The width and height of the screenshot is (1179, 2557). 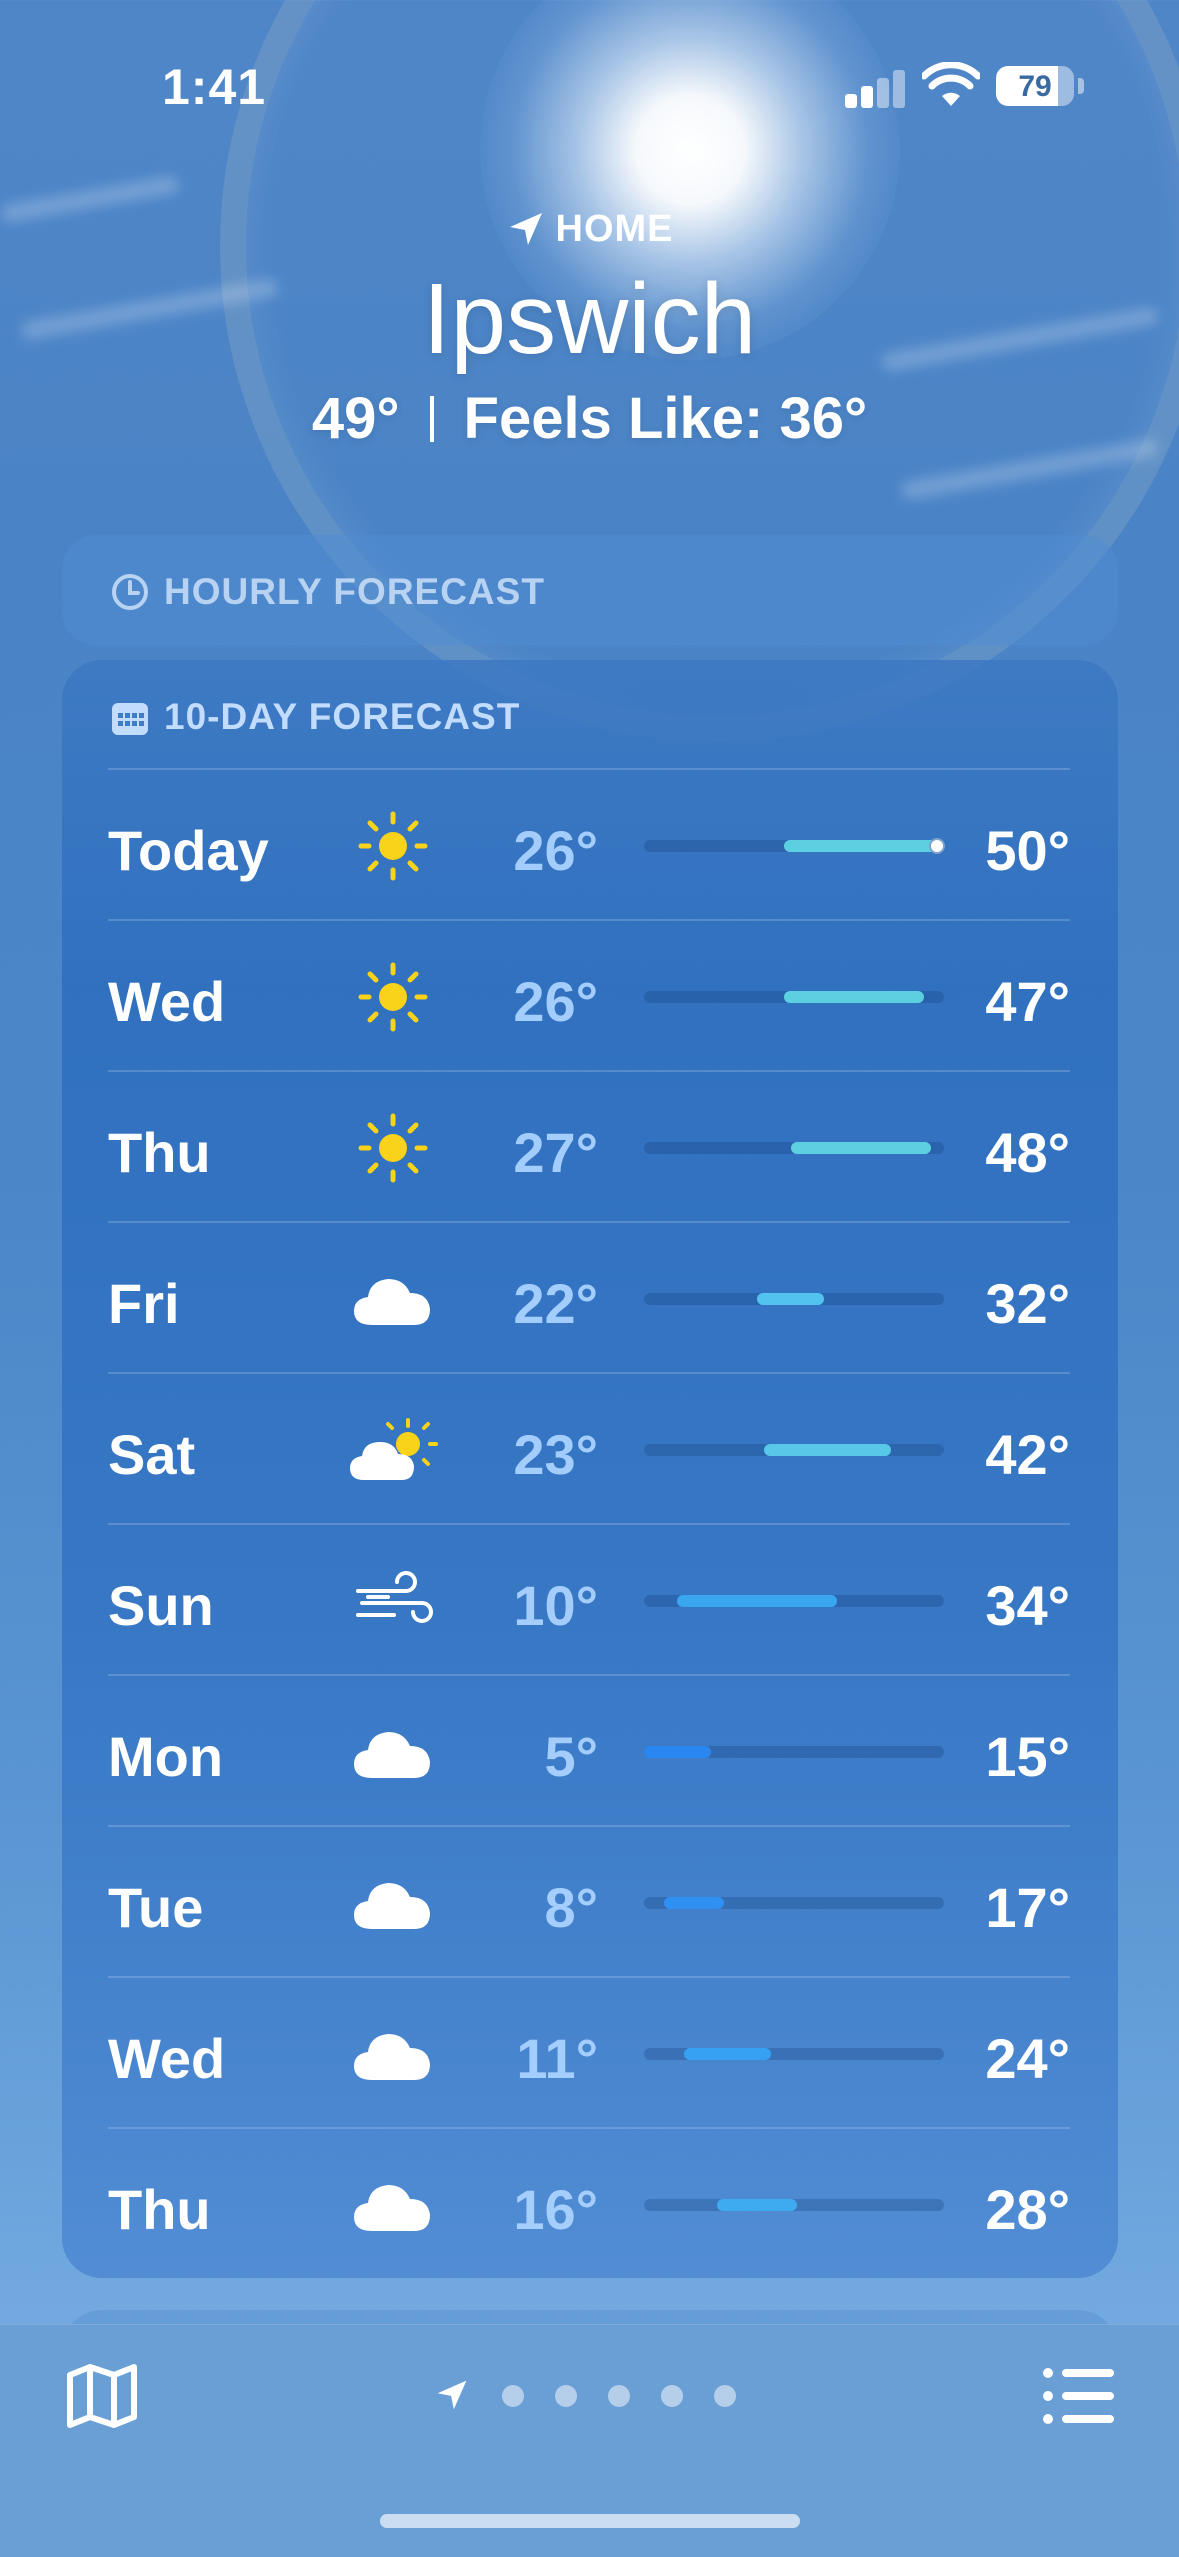 I want to click on current-conditions: 49° Feels Like: 36°, so click(x=589, y=418).